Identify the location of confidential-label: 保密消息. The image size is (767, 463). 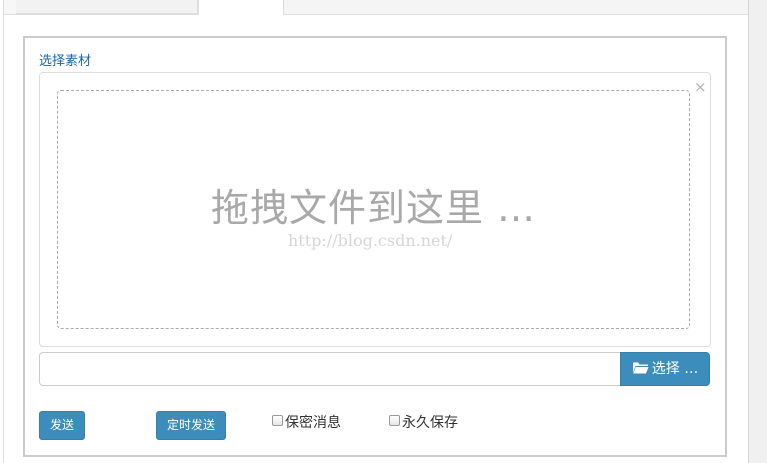
(313, 423).